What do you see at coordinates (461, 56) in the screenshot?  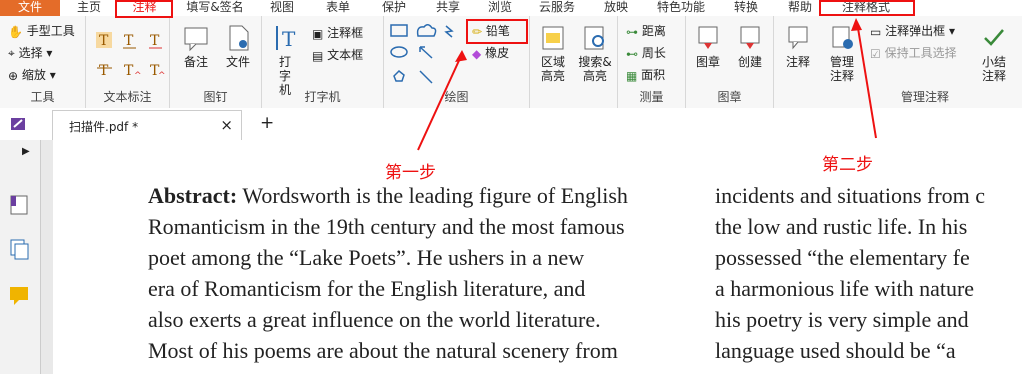 I see `step1-arrowhead` at bounding box center [461, 56].